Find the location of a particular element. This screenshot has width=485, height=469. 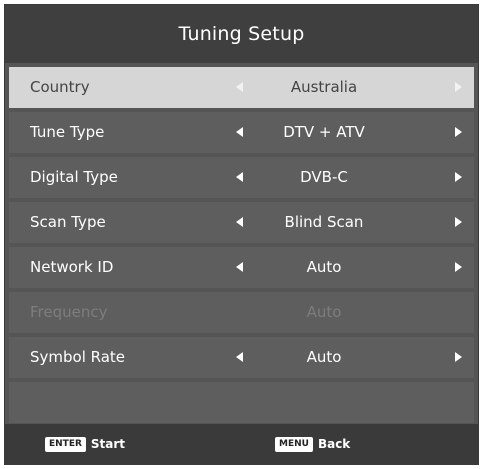

setting-row-country: Country Australia is located at coordinates (241, 87).